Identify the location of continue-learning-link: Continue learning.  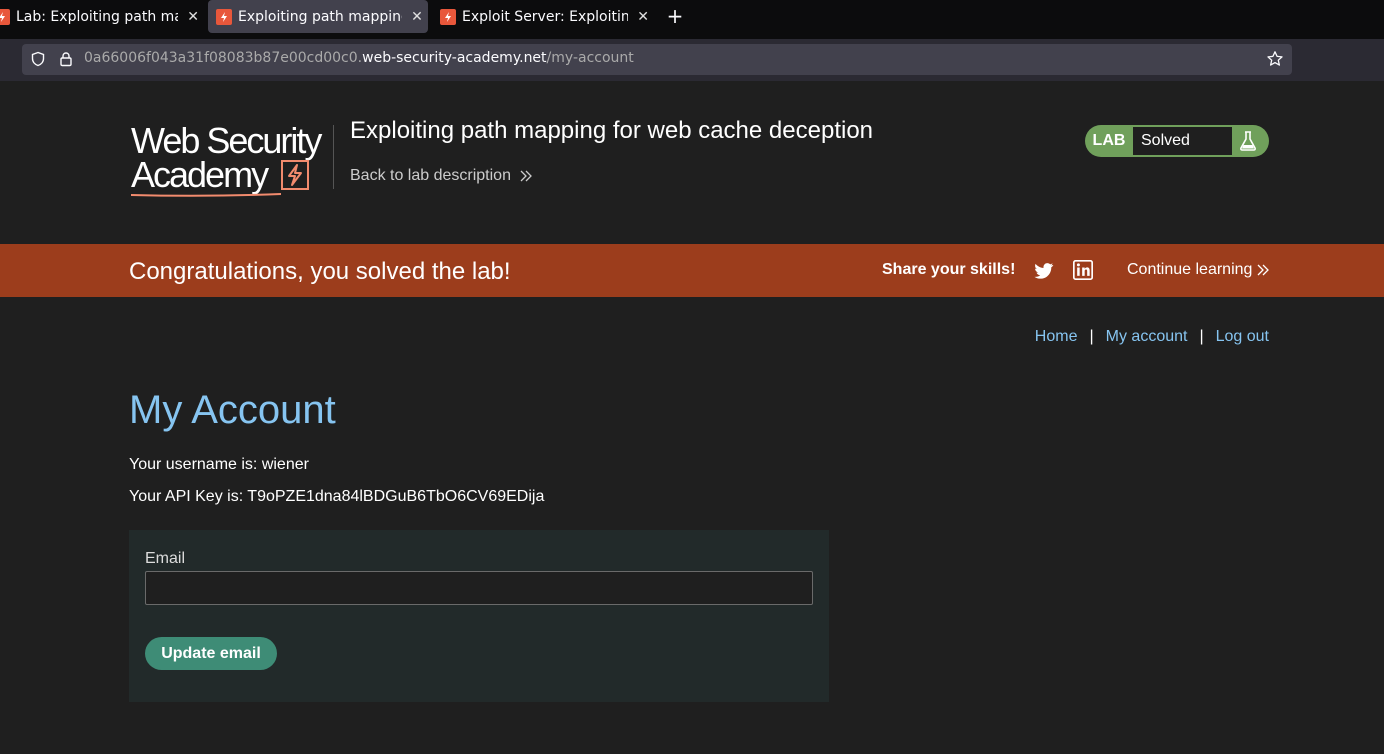
(1198, 270).